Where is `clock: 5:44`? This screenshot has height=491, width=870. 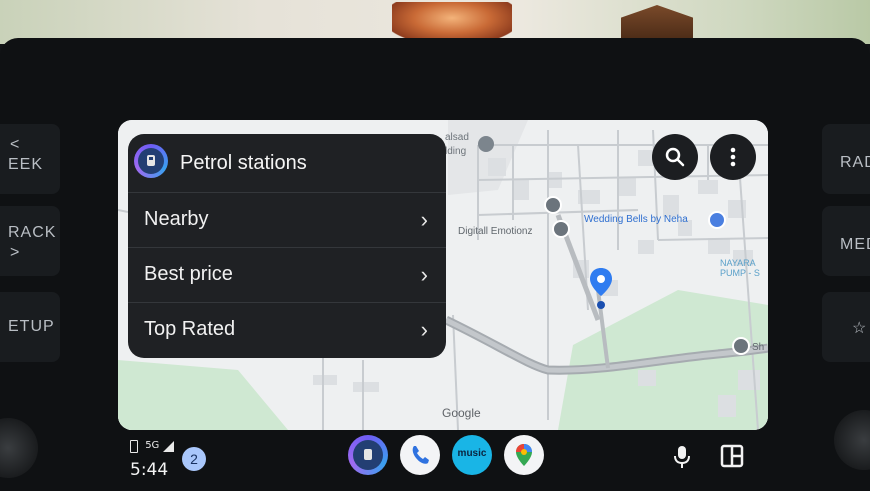 clock: 5:44 is located at coordinates (149, 470).